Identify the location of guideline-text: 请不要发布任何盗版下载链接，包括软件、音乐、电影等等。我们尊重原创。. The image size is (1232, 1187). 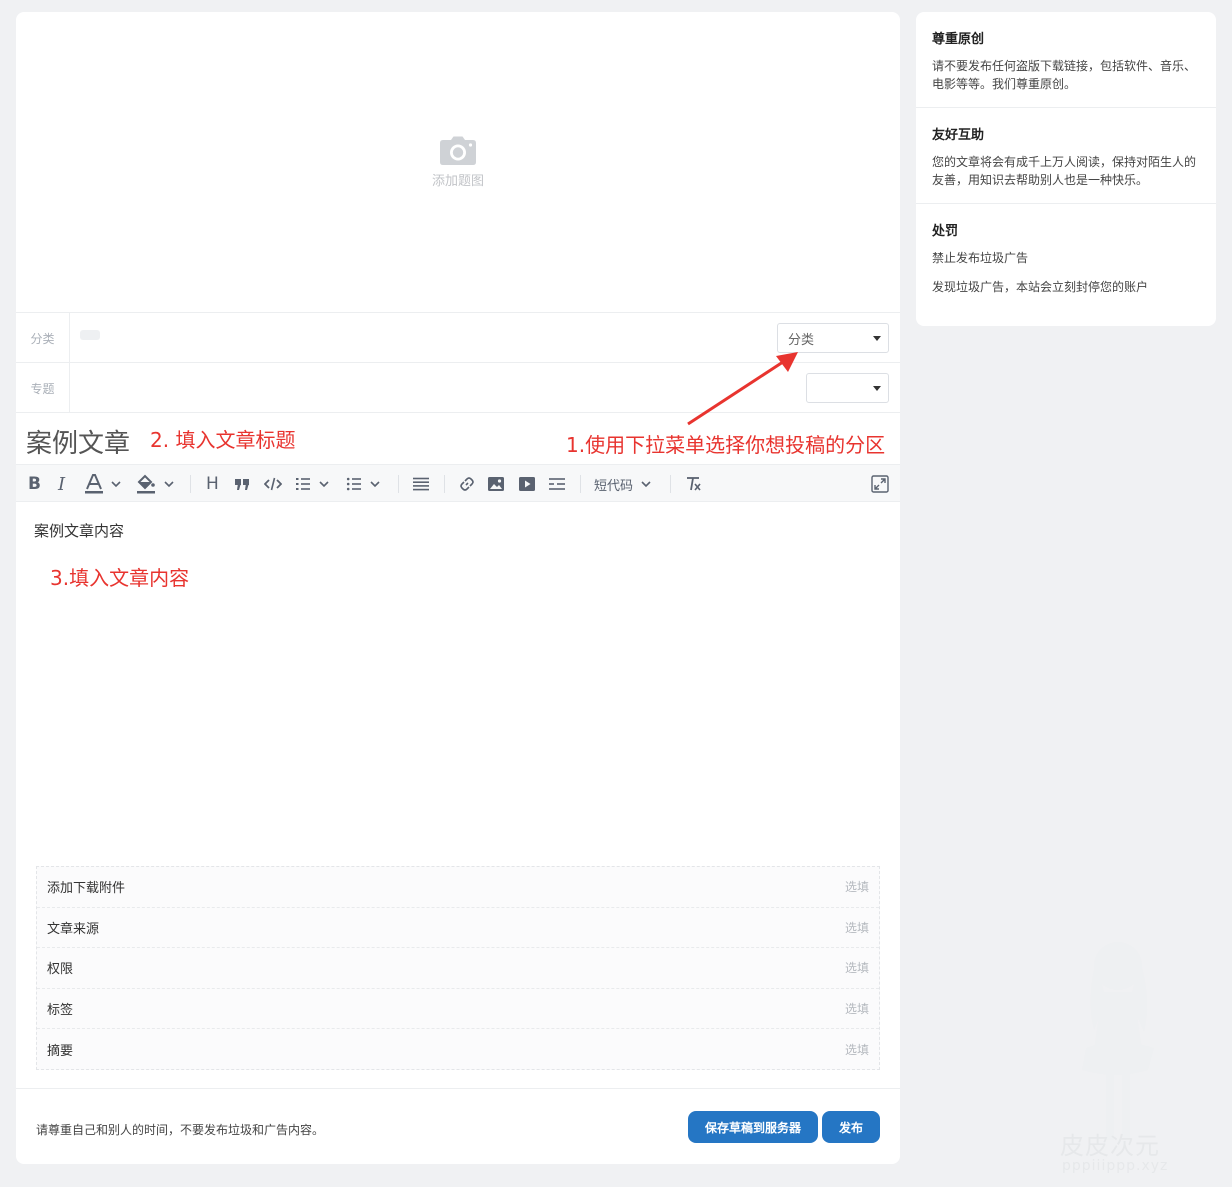
(1064, 75).